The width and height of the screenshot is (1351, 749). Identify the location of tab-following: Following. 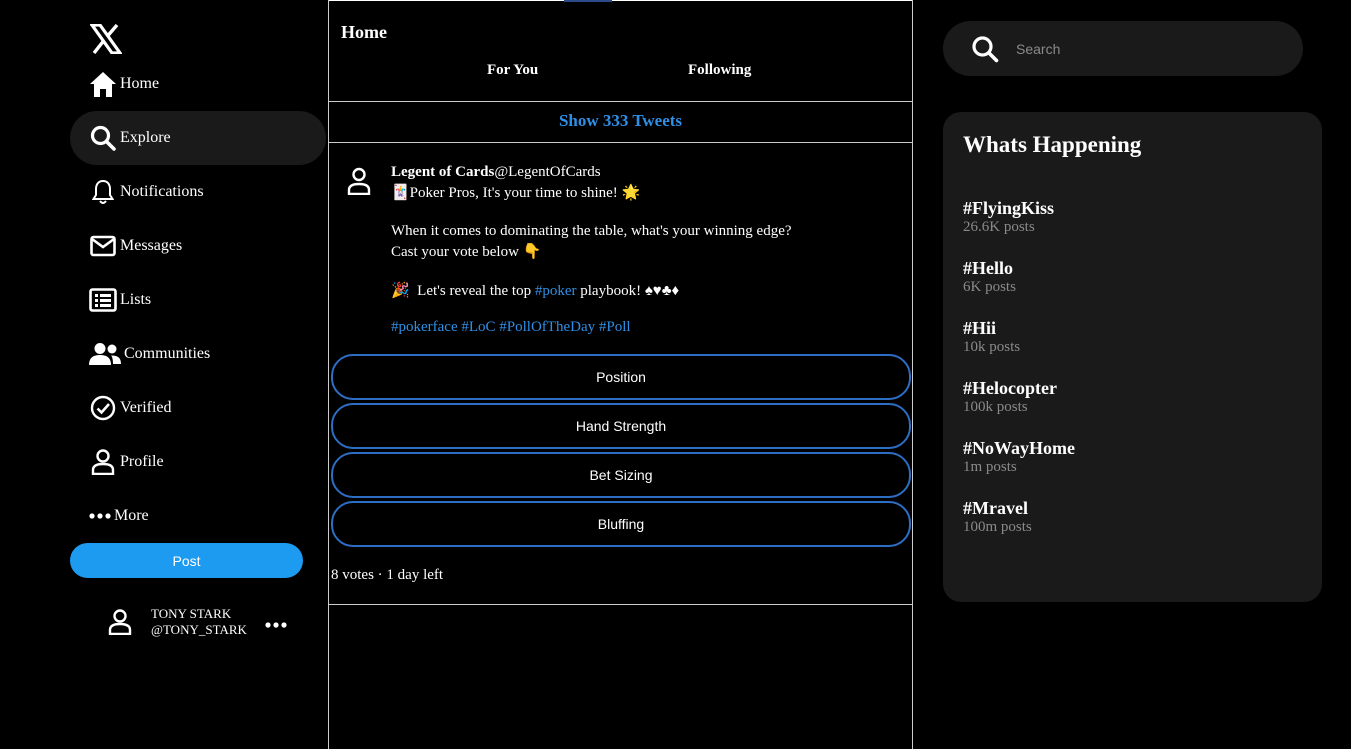
(719, 70).